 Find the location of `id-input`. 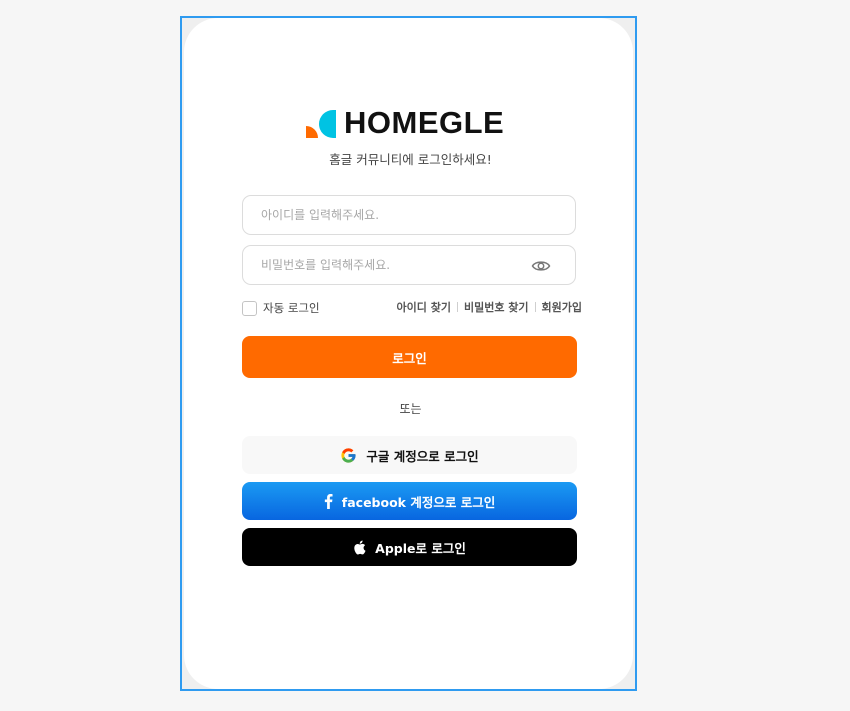

id-input is located at coordinates (409, 215).